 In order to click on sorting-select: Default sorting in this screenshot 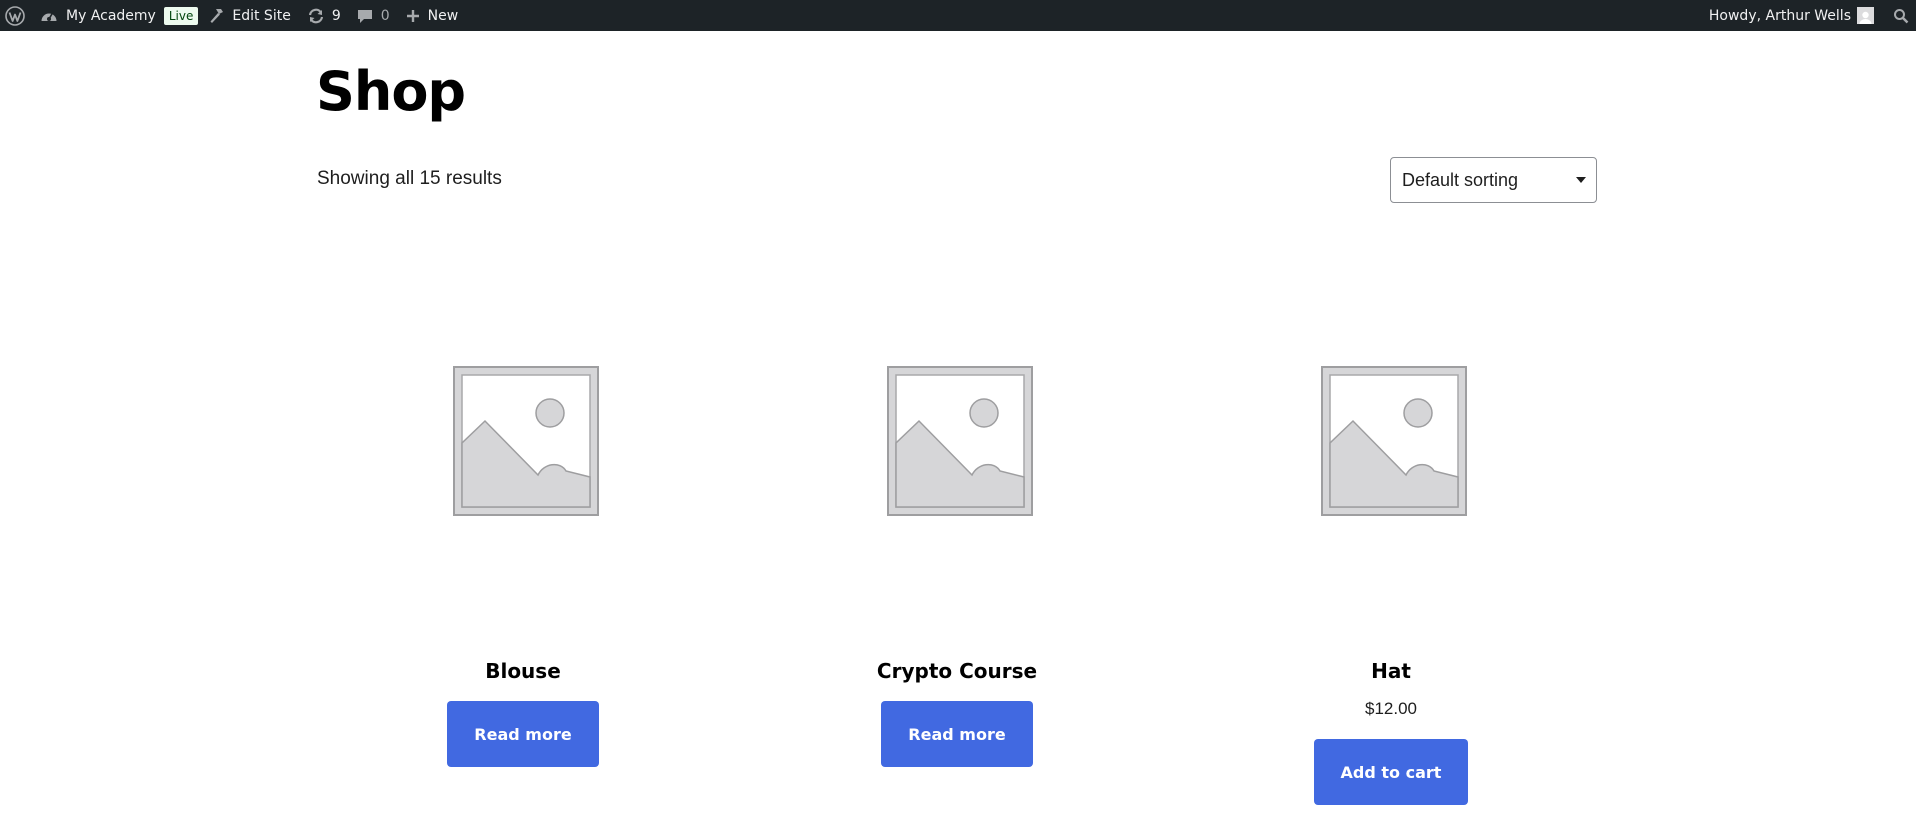, I will do `click(1493, 180)`.